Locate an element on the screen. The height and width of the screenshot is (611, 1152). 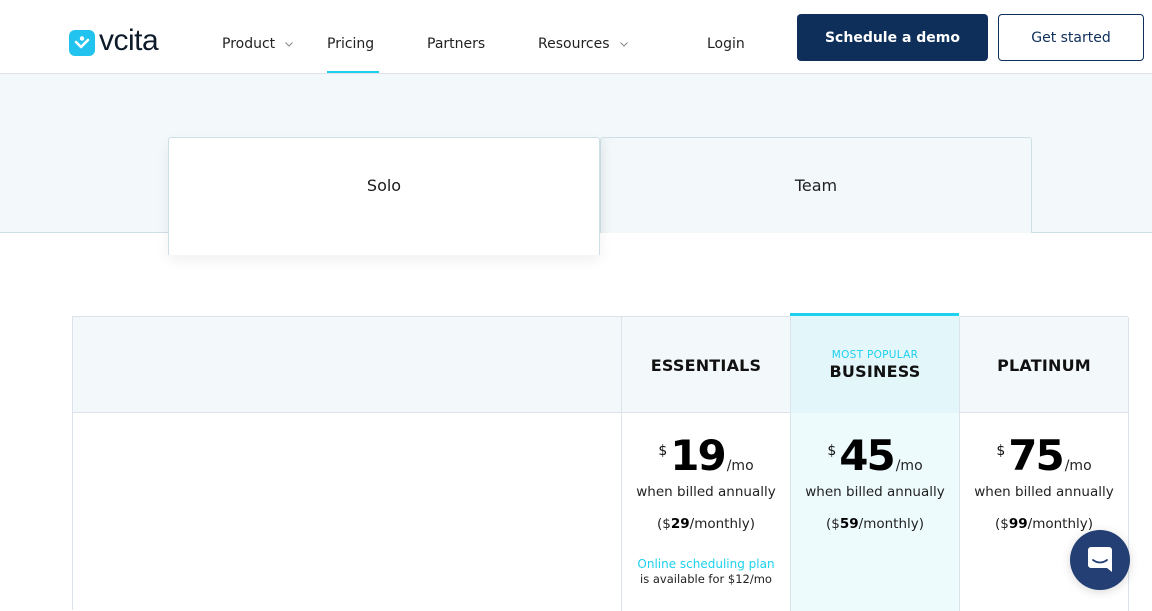
vcita-logo: vcita is located at coordinates (114, 40).